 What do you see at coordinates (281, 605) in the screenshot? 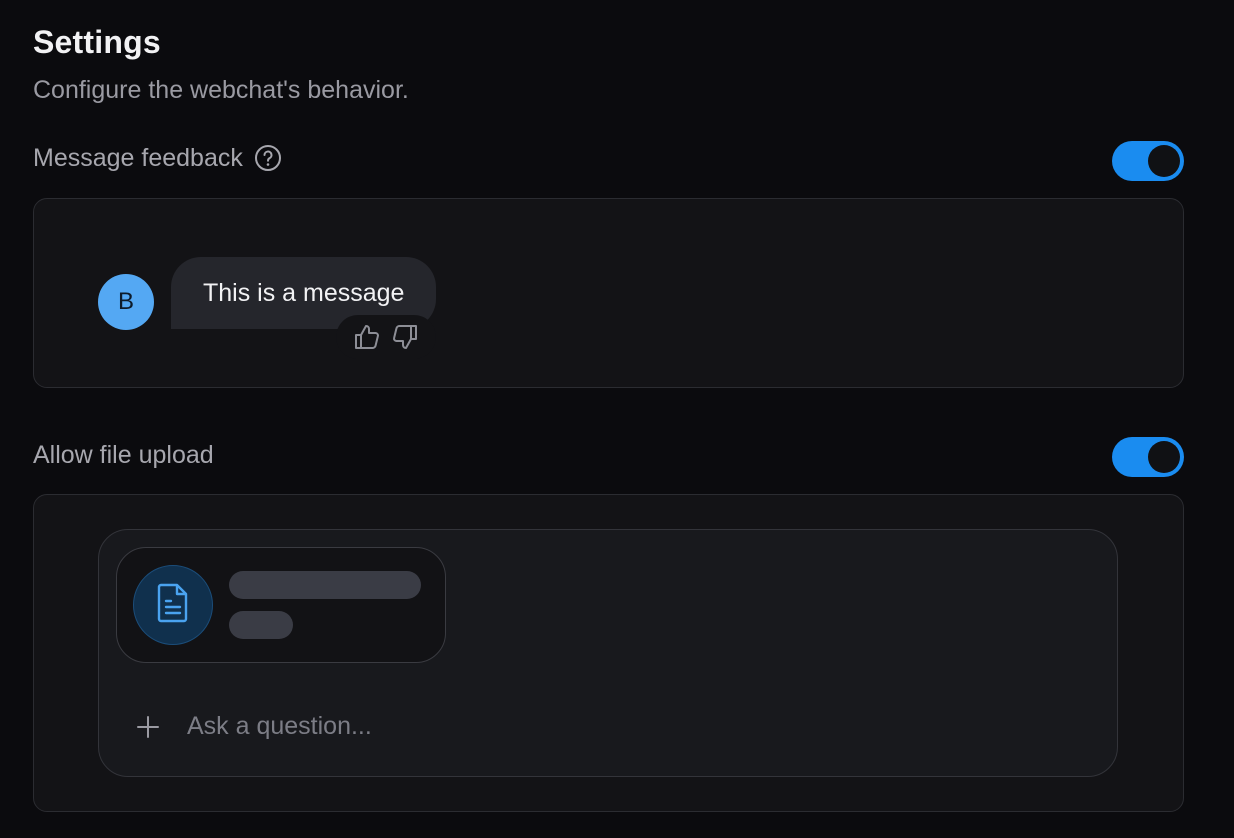
I see `file-attachment-card` at bounding box center [281, 605].